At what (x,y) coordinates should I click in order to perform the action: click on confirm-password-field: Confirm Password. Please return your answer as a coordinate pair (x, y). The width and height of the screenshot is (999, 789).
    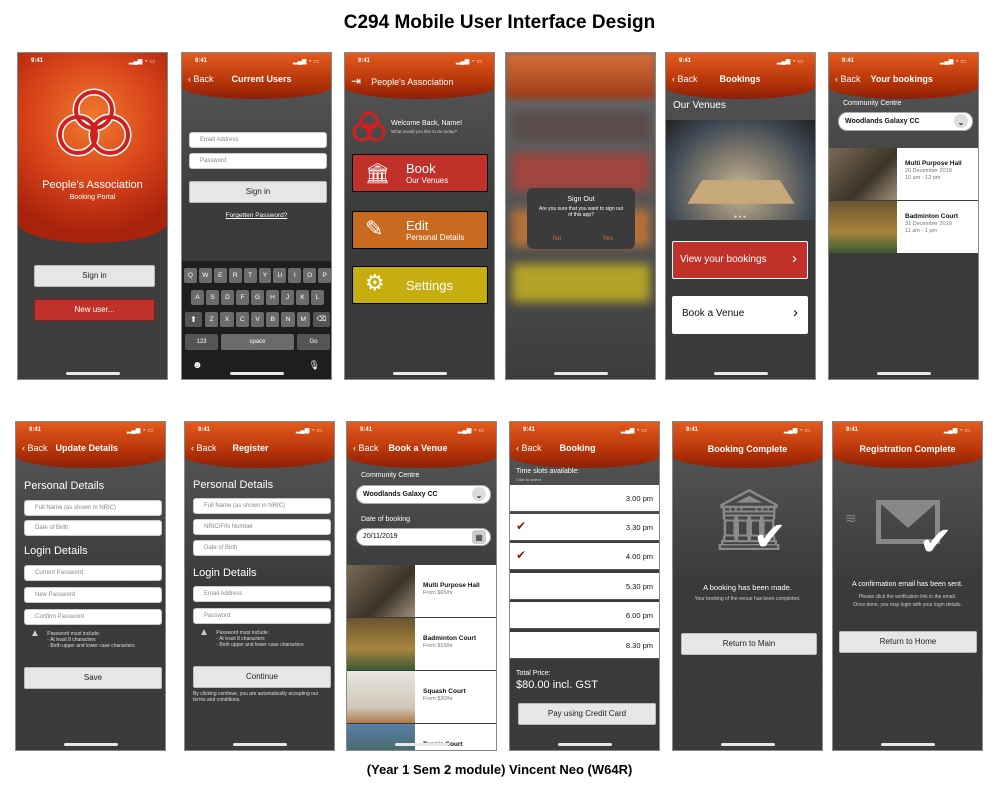
    Looking at the image, I should click on (93, 617).